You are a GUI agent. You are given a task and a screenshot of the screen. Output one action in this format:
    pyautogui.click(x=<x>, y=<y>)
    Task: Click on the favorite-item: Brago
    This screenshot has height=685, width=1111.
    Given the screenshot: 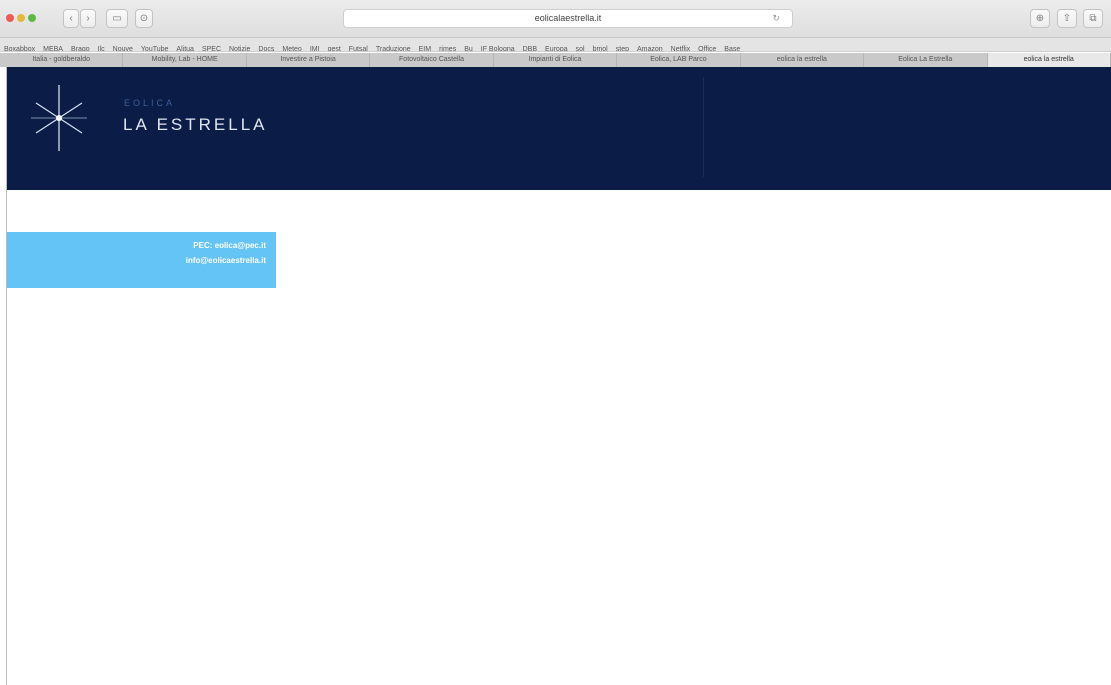 What is the action you would take?
    pyautogui.click(x=80, y=47)
    